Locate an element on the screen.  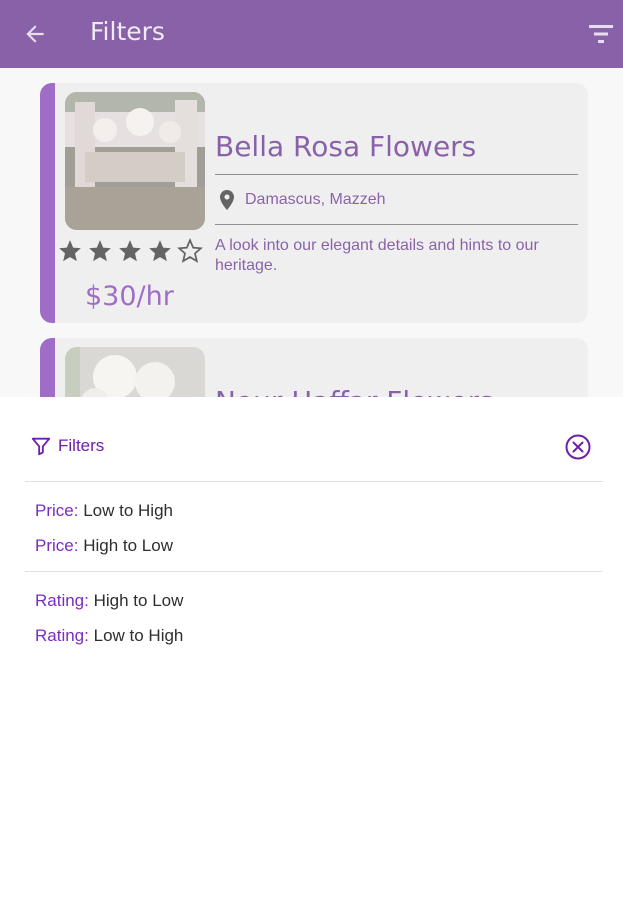
filter-option-price-low-high: Price: Low to High is located at coordinates (104, 511).